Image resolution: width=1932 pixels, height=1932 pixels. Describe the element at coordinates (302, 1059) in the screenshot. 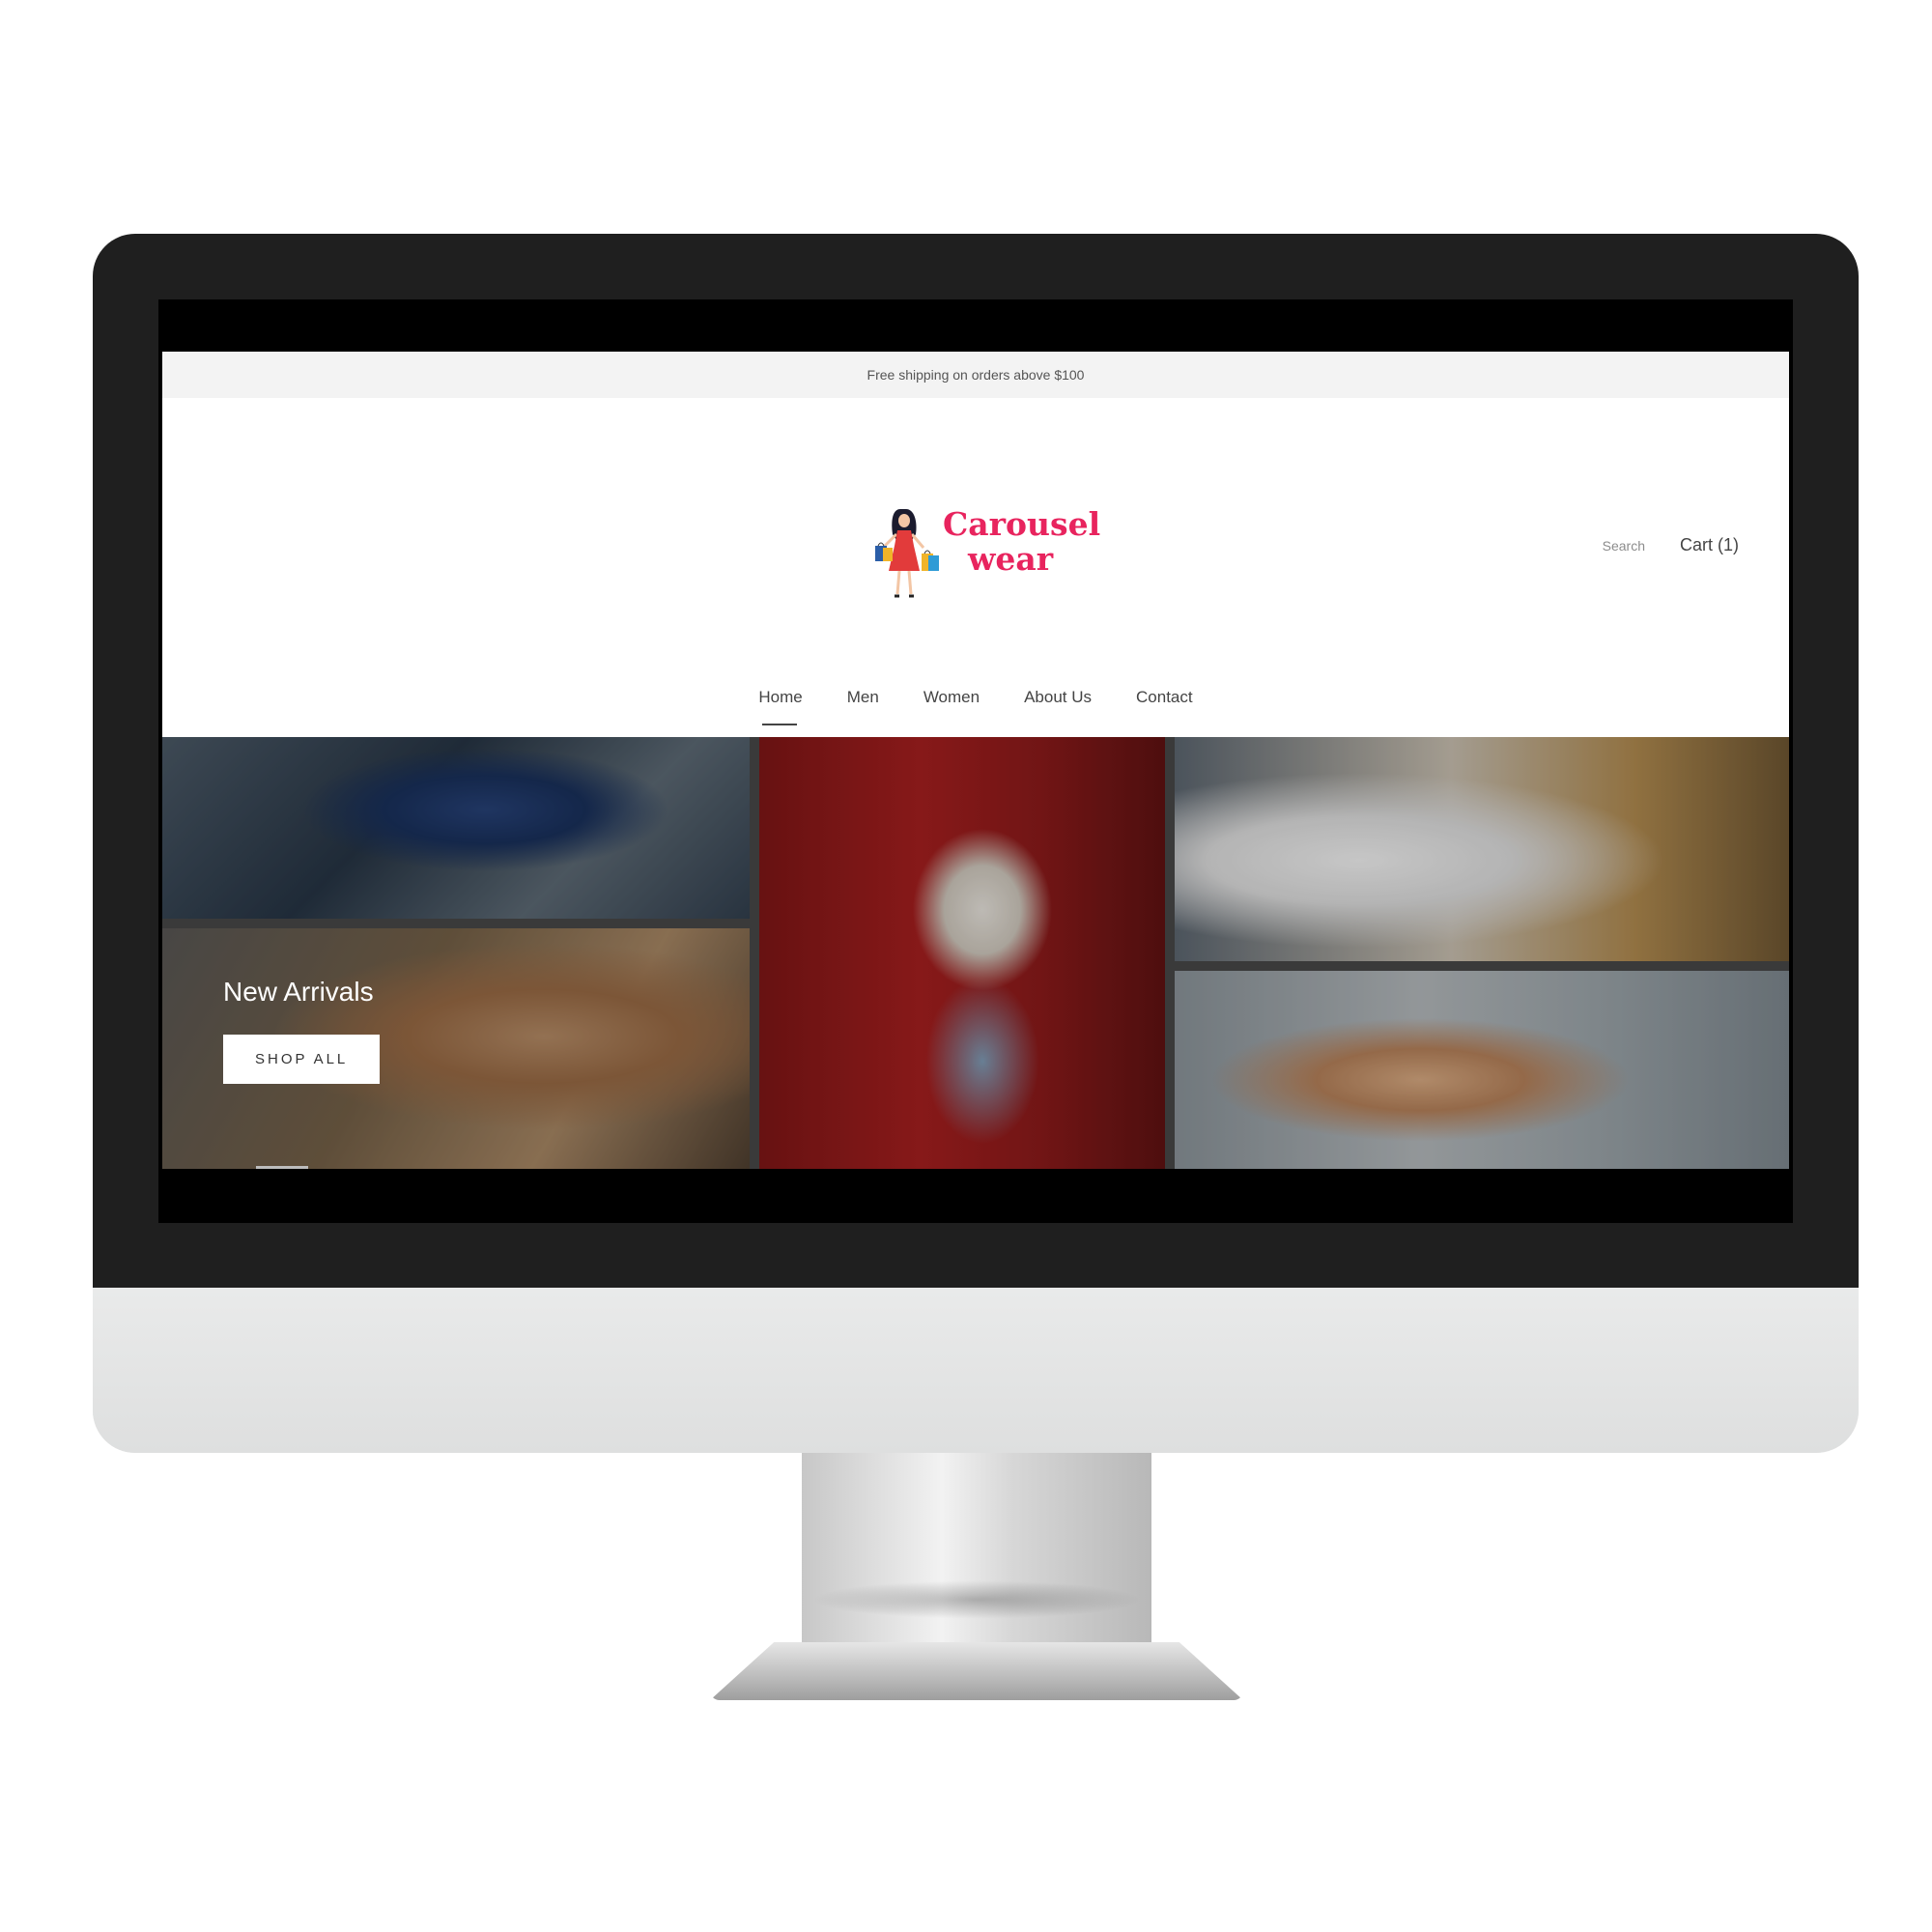

I see `shop-all-button: SHOP ALL` at that location.